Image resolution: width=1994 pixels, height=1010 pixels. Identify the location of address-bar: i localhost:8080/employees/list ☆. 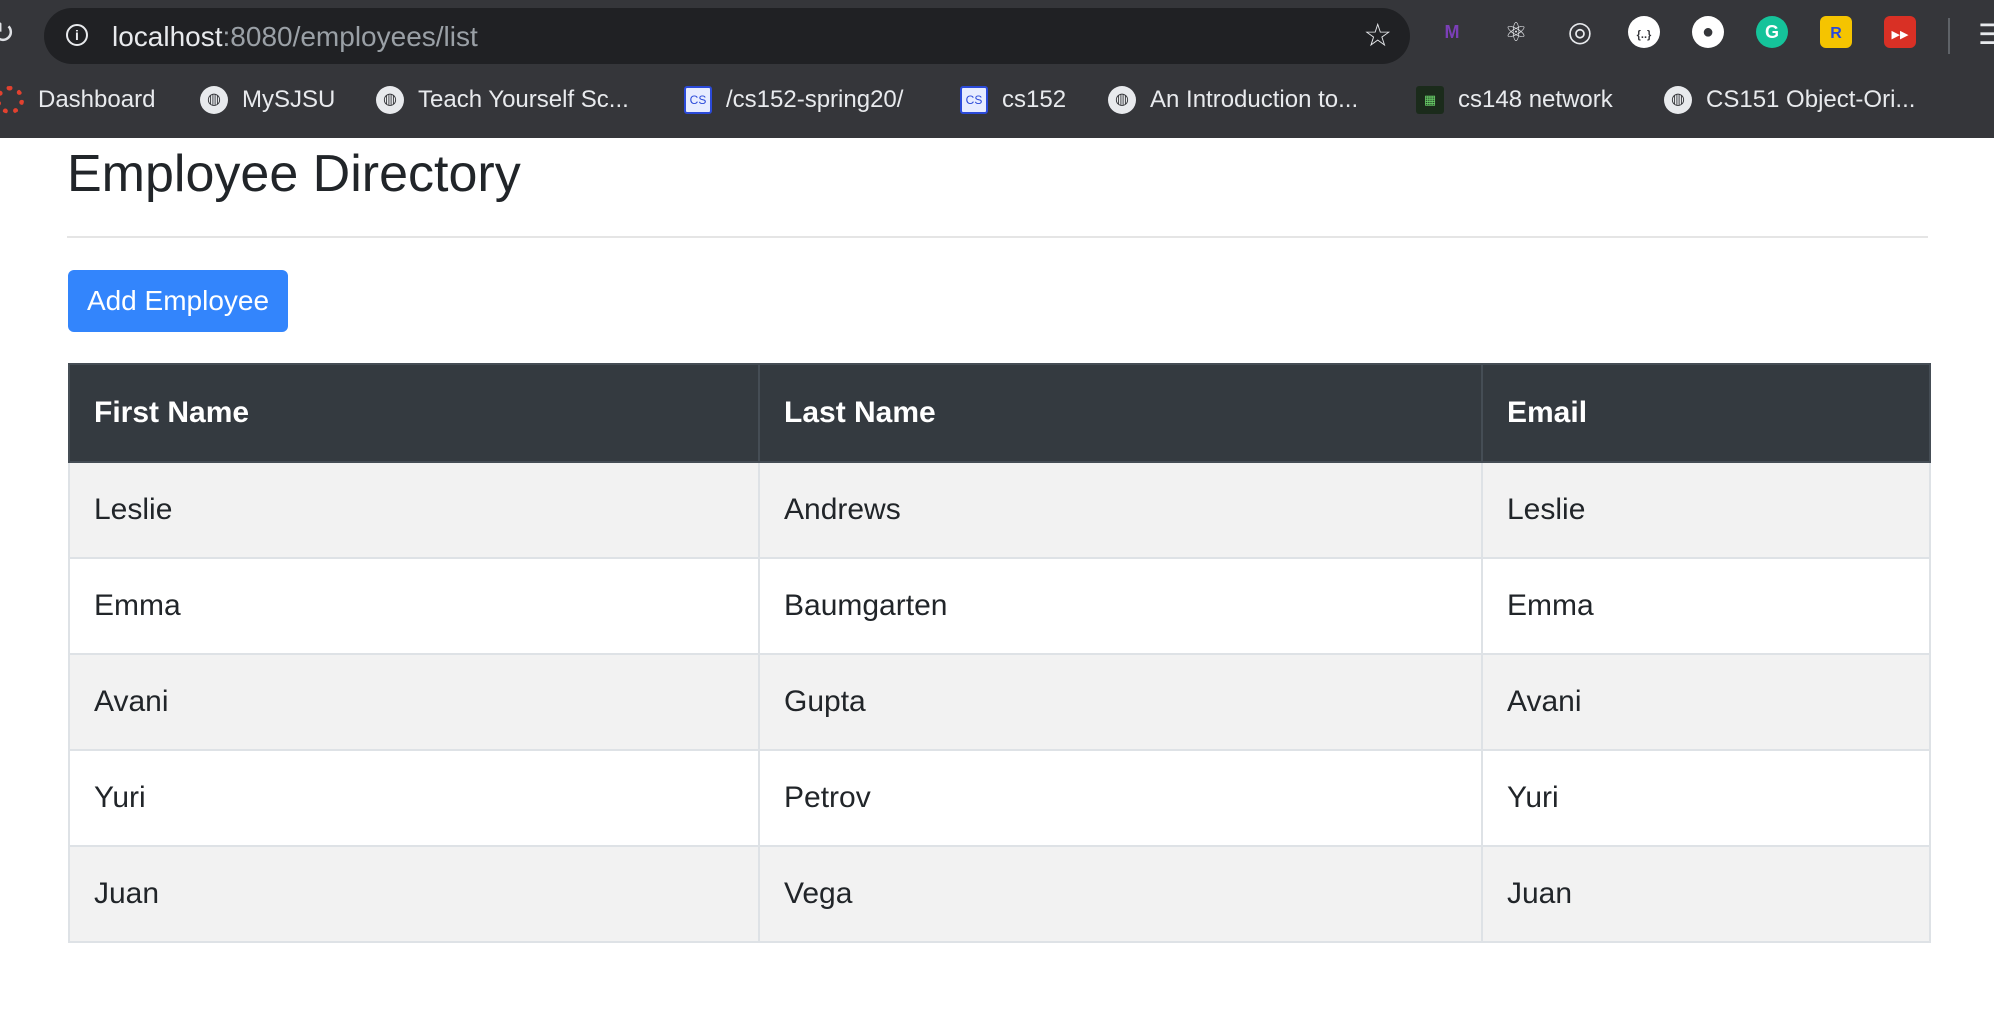
(727, 36).